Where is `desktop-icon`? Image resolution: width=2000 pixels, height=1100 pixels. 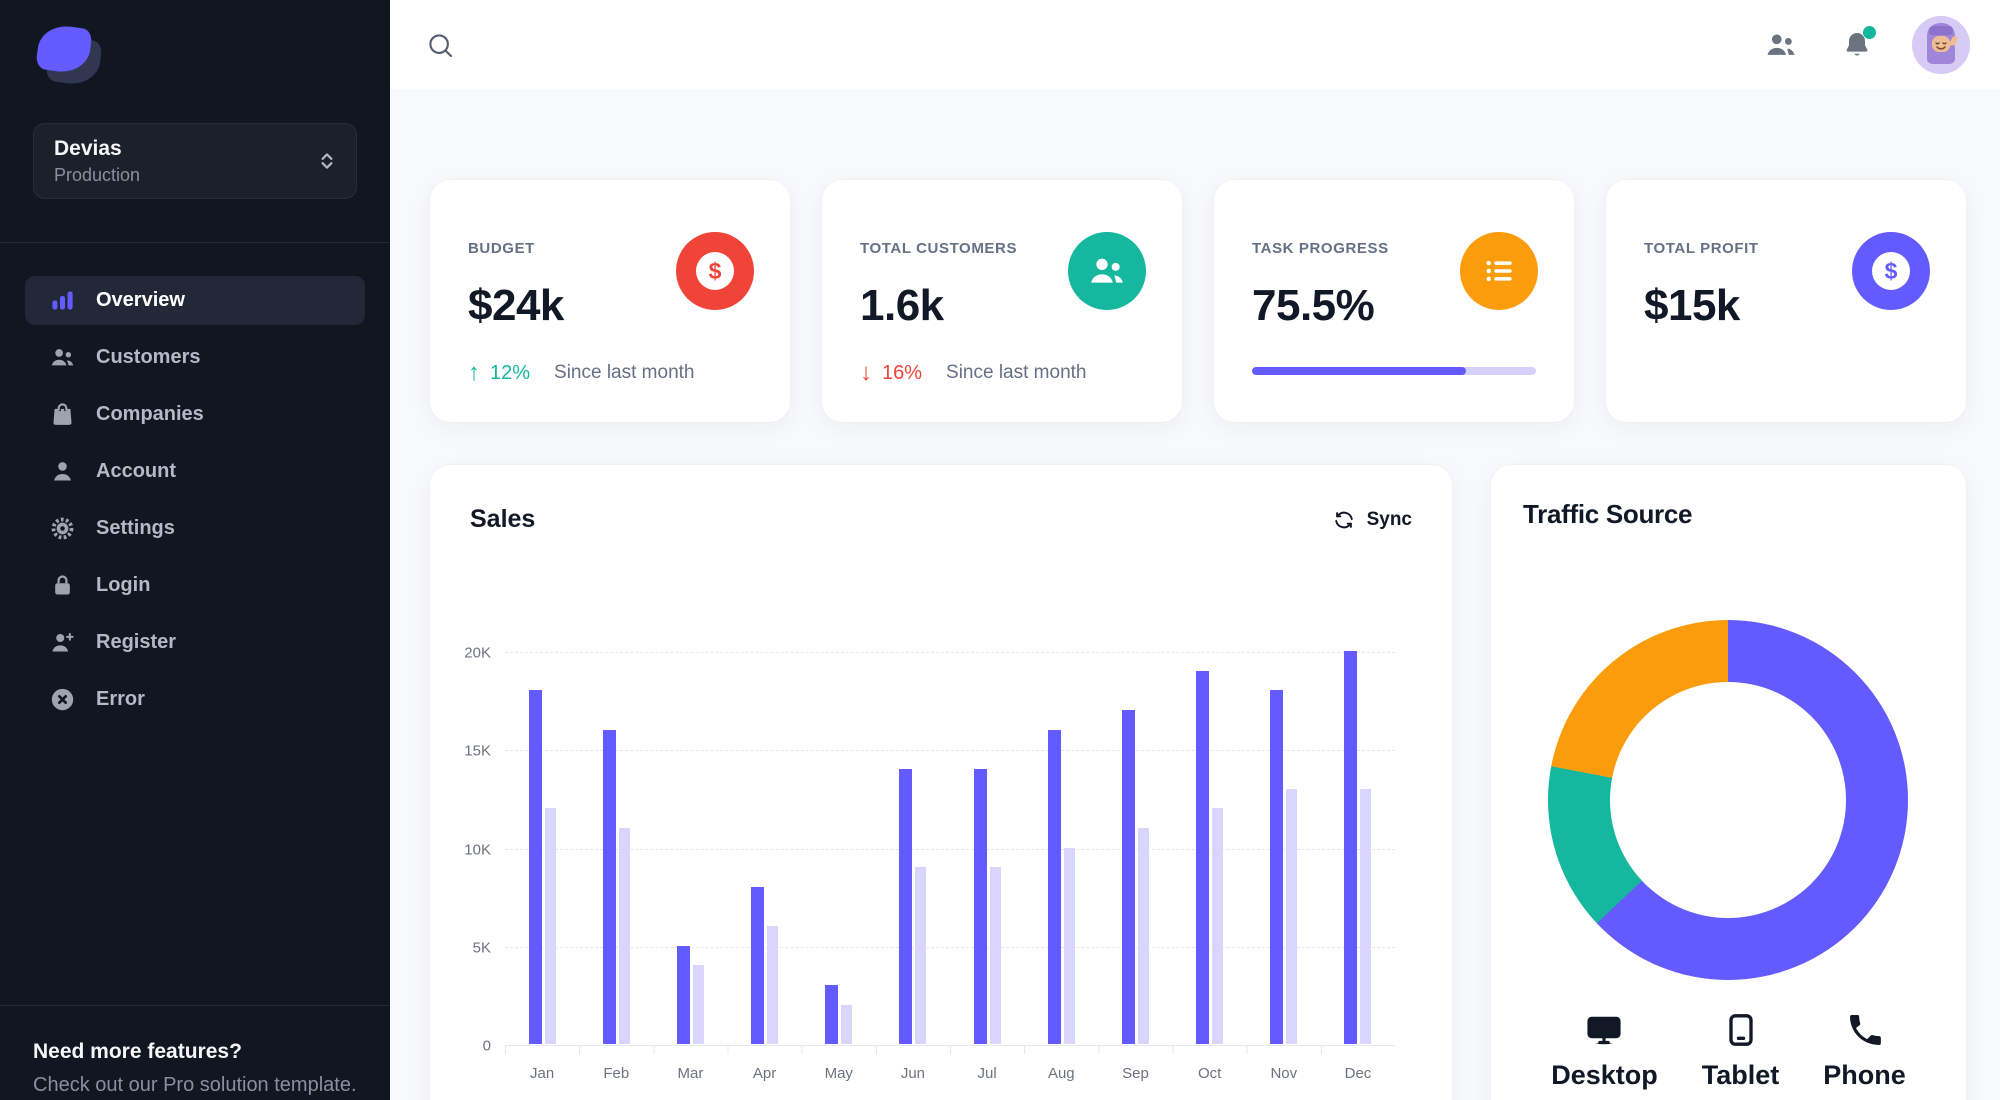 desktop-icon is located at coordinates (1604, 1030).